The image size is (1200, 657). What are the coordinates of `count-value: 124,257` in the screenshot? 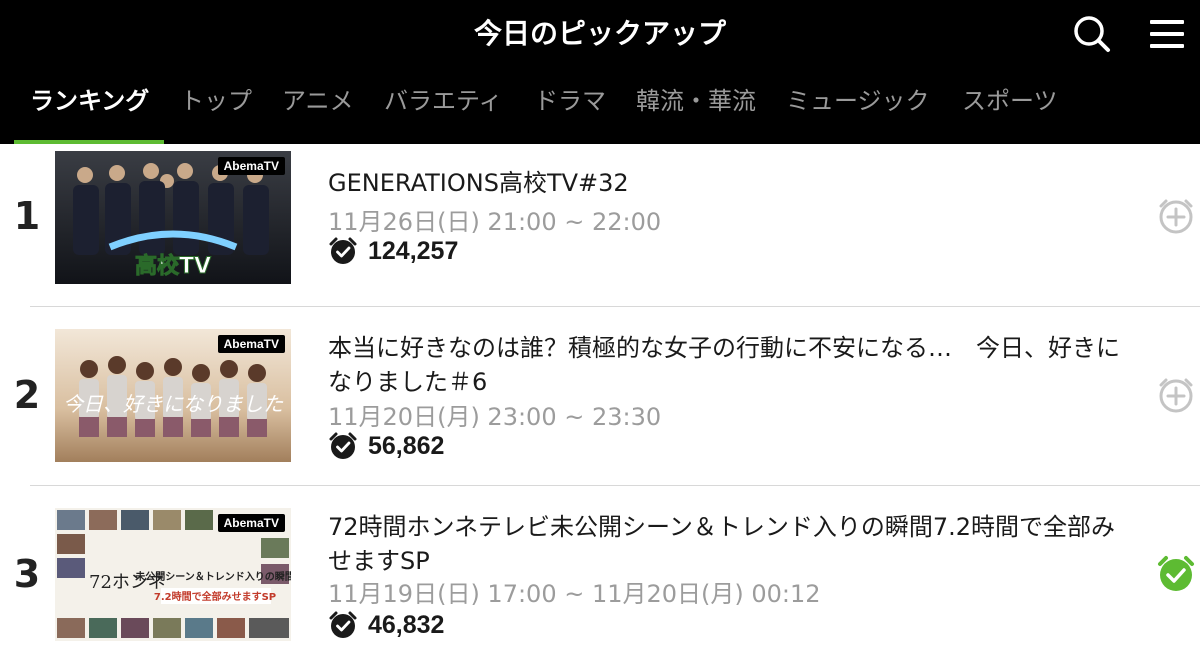 It's located at (413, 251).